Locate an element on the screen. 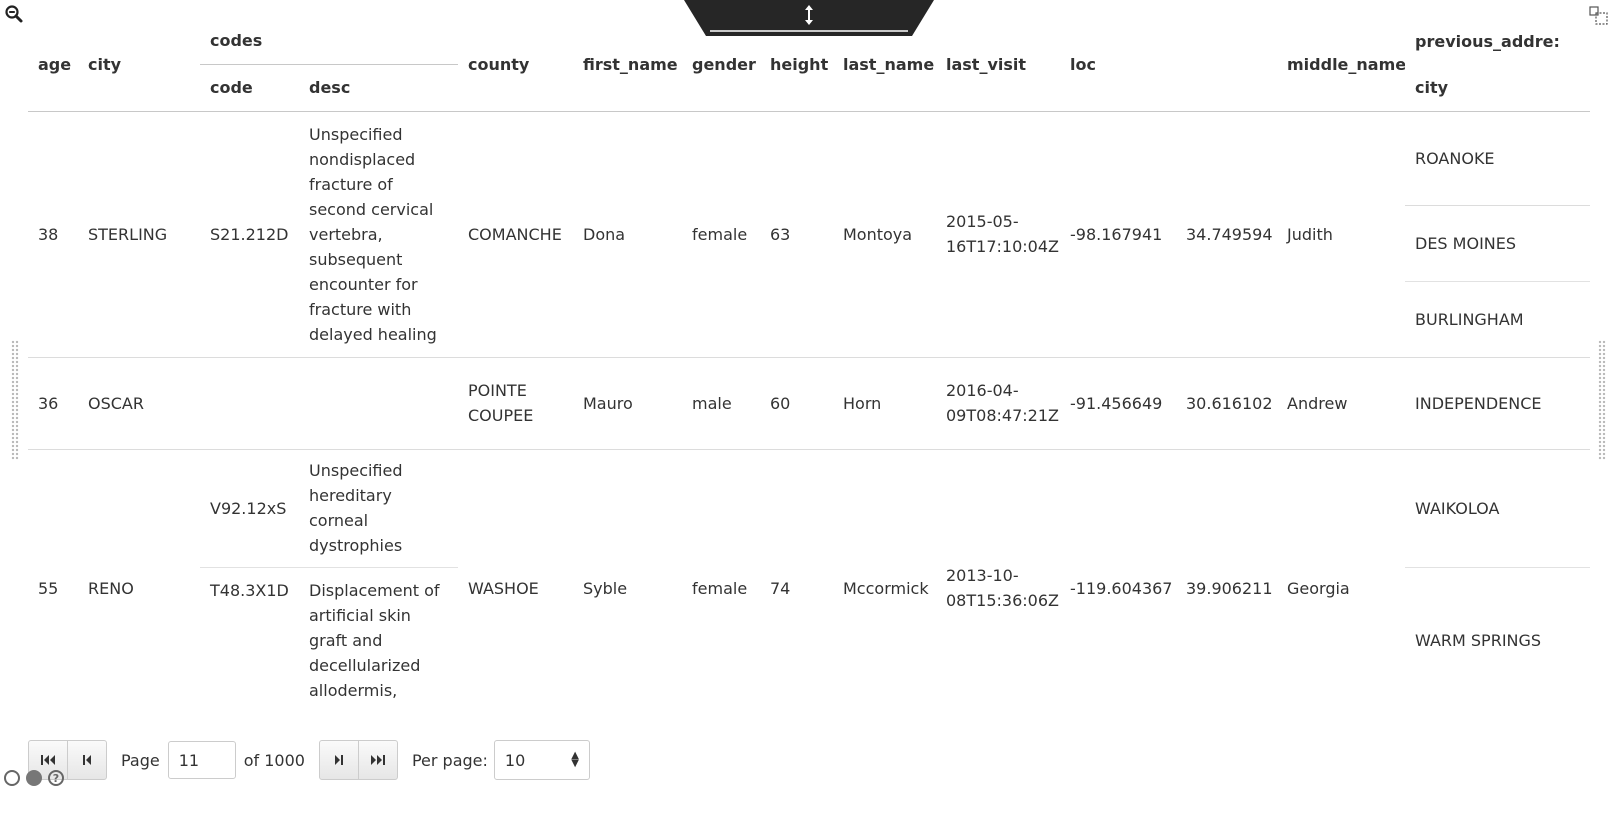 This screenshot has height=817, width=1614. per-page-value: 10 is located at coordinates (515, 760).